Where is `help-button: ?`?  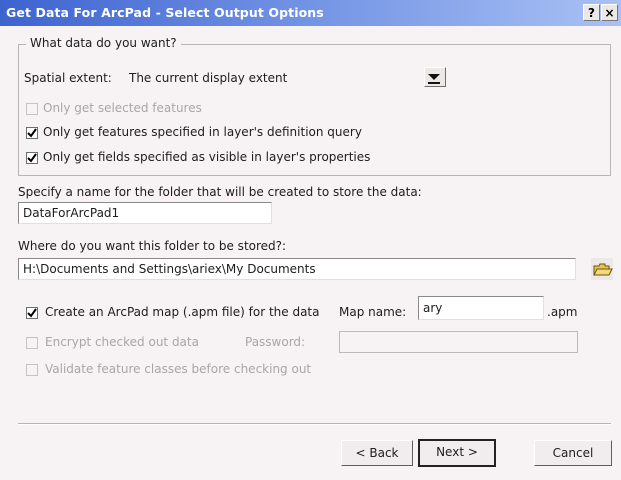 help-button: ? is located at coordinates (591, 12).